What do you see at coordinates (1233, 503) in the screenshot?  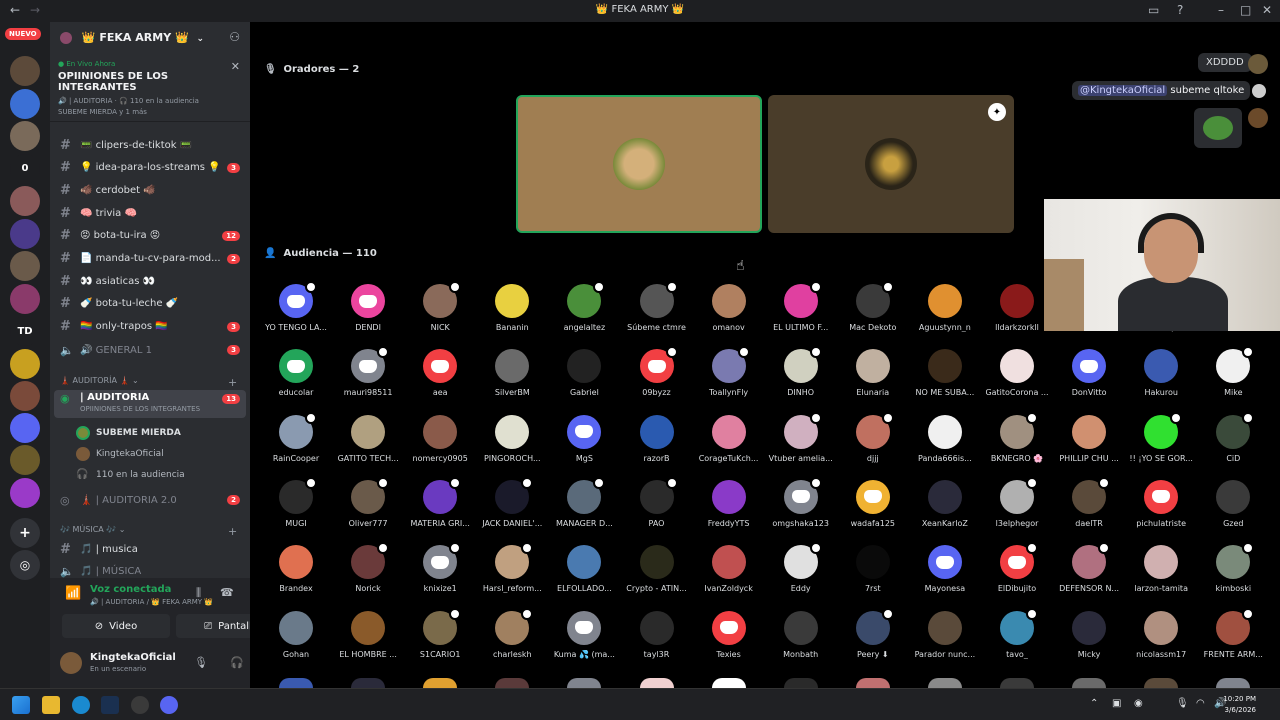 I see `audience-member: Gzed` at bounding box center [1233, 503].